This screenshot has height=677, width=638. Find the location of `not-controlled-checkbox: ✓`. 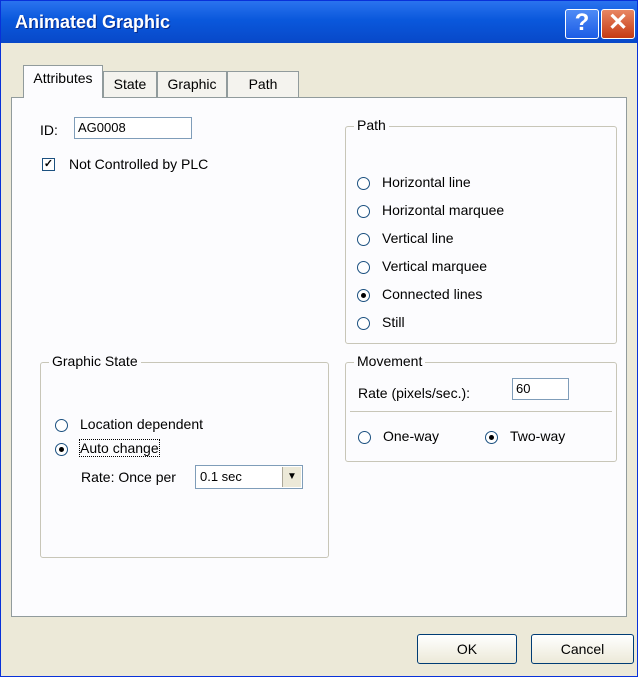

not-controlled-checkbox: ✓ is located at coordinates (48, 164).